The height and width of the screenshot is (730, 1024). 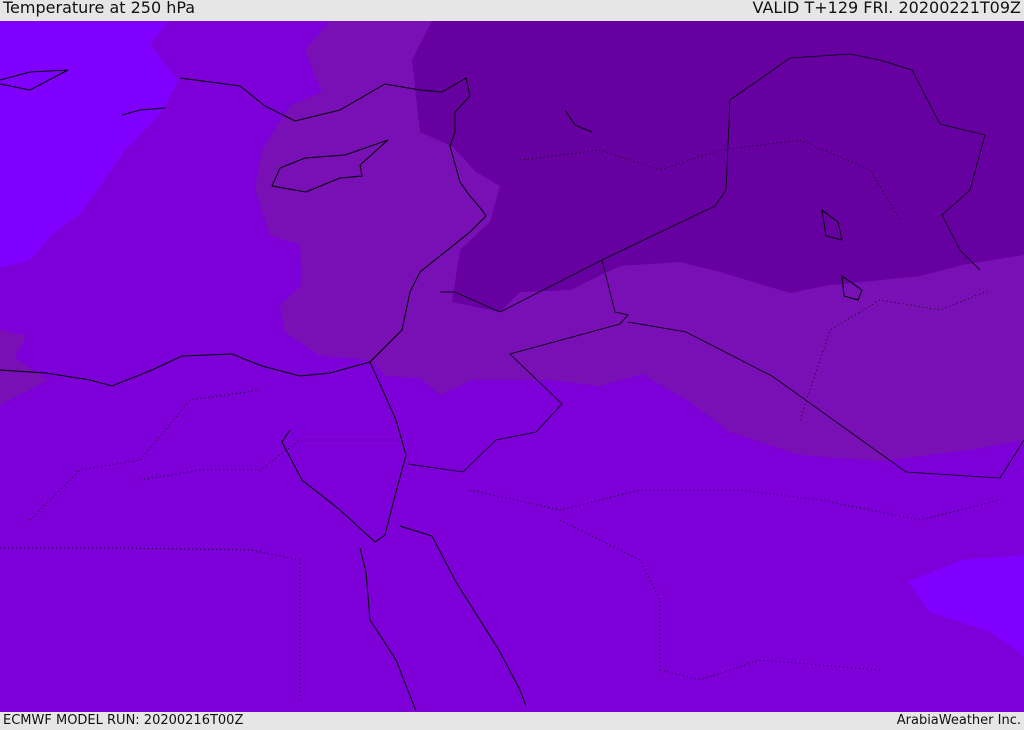 I want to click on valid-time: VALID T+129 FRI. 20200221T09Z, so click(x=886, y=8).